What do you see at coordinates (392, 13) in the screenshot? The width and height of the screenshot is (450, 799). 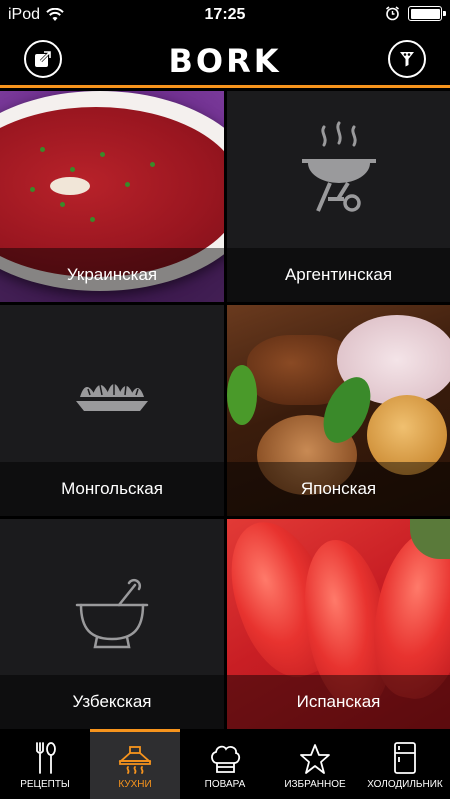 I see `alarm-icon` at bounding box center [392, 13].